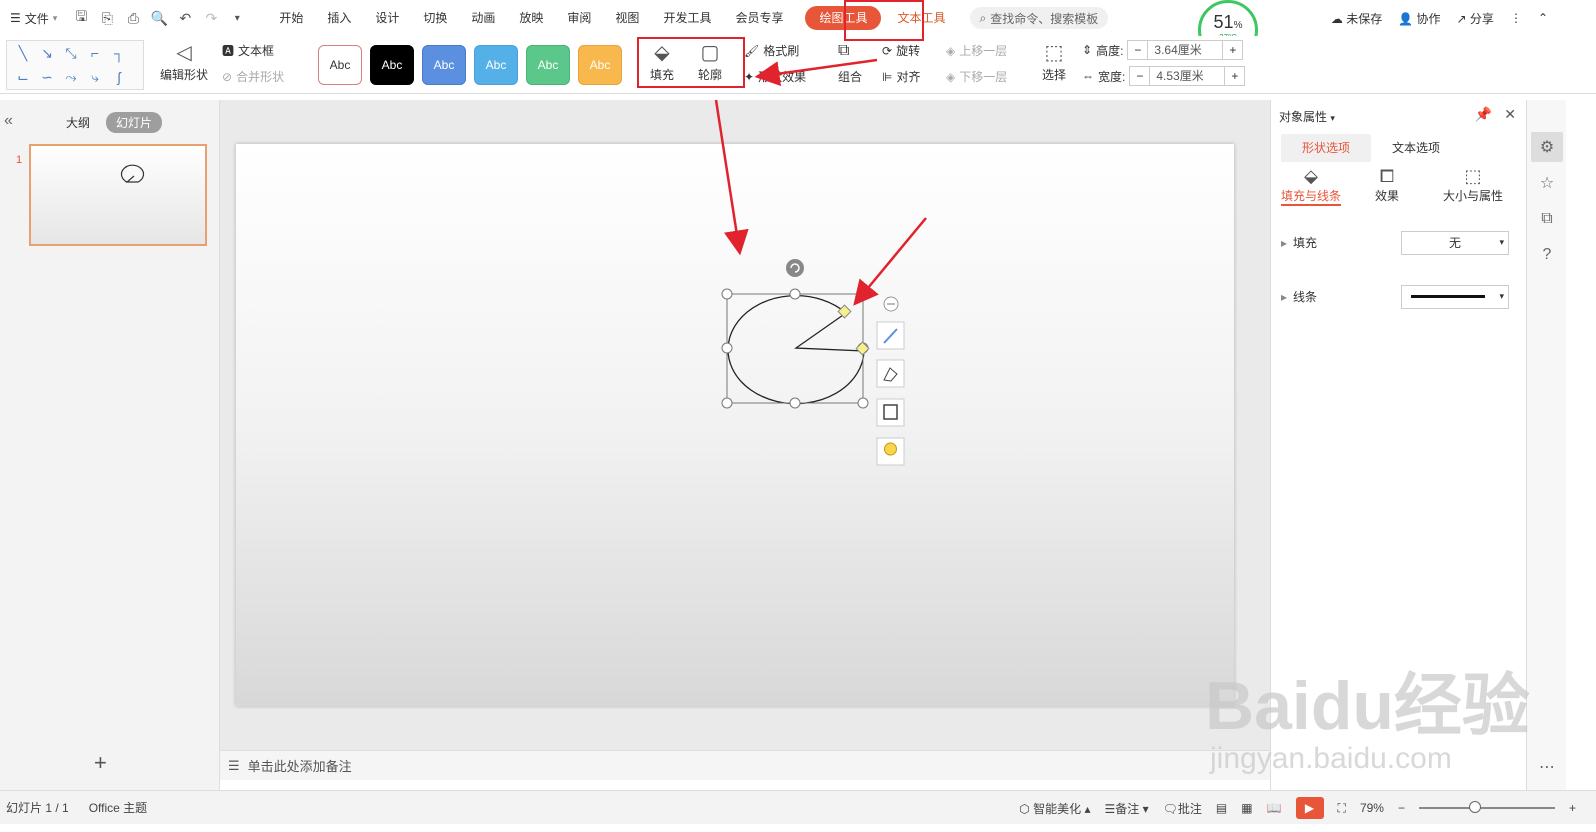  What do you see at coordinates (435, 18) in the screenshot?
I see `tab-transition: 切换` at bounding box center [435, 18].